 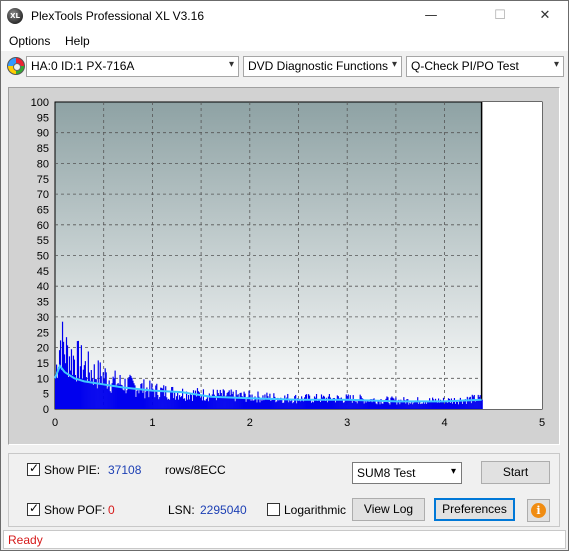 What do you see at coordinates (545, 16) in the screenshot?
I see `close-button: ✕` at bounding box center [545, 16].